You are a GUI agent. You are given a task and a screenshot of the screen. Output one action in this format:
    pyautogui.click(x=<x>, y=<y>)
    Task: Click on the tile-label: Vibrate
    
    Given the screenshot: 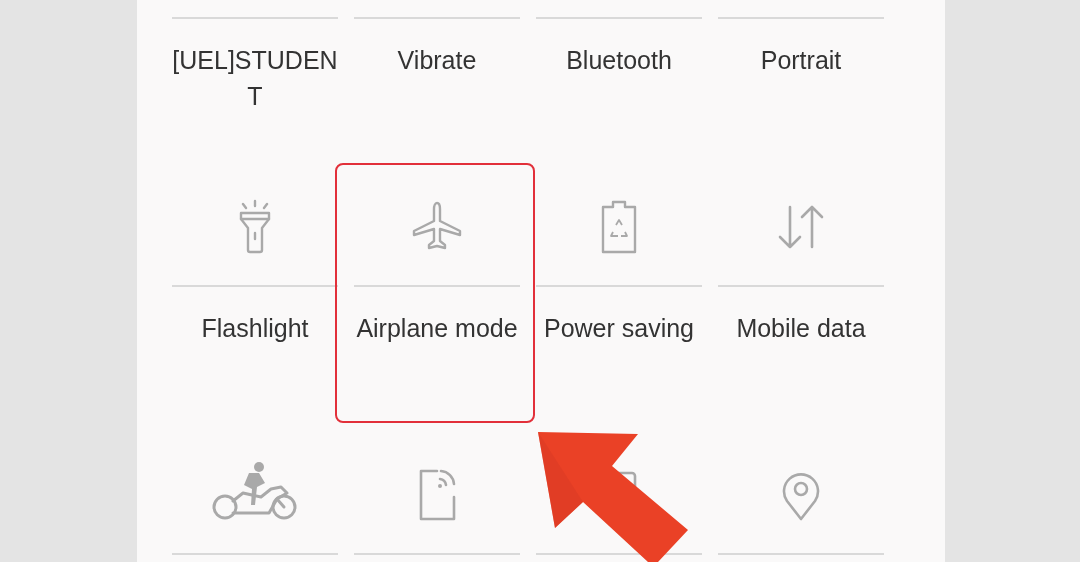 What is the action you would take?
    pyautogui.click(x=437, y=60)
    